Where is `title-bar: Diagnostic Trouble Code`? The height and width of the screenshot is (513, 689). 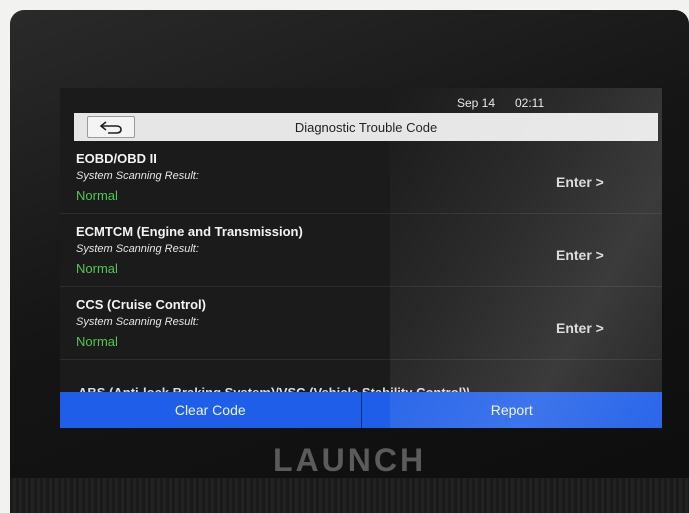 title-bar: Diagnostic Trouble Code is located at coordinates (366, 127).